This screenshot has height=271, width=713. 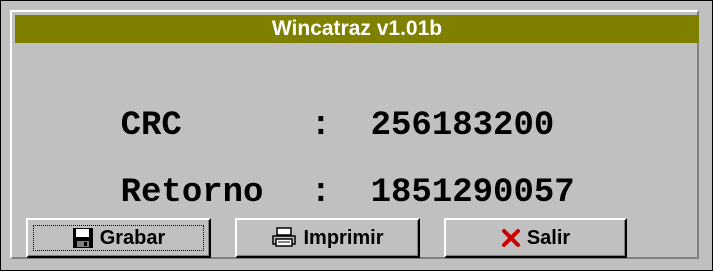 I want to click on printer-icon, so click(x=284, y=238).